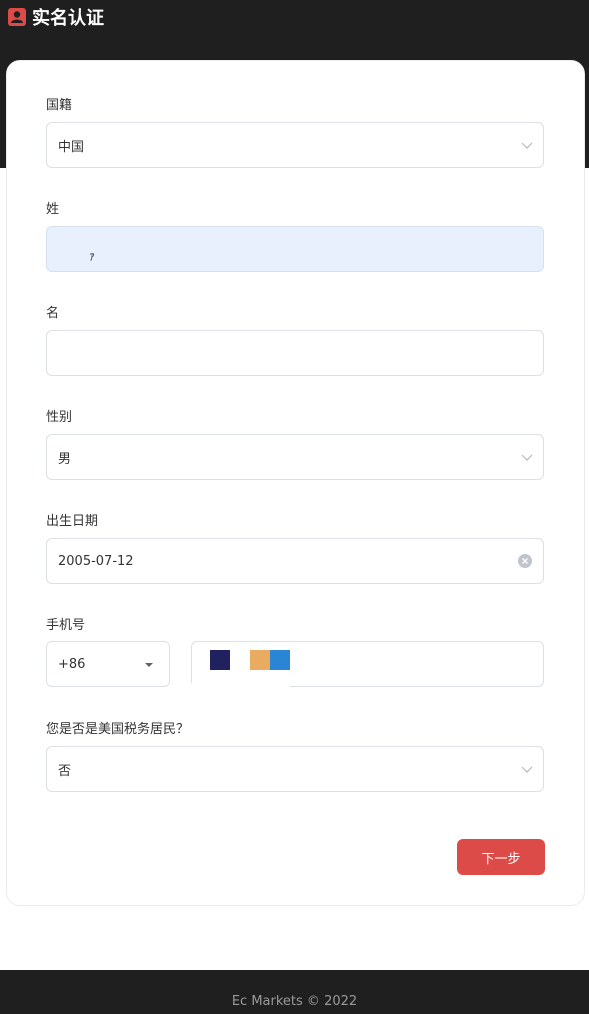  Describe the element at coordinates (367, 664) in the screenshot. I see `phone-number-input` at that location.